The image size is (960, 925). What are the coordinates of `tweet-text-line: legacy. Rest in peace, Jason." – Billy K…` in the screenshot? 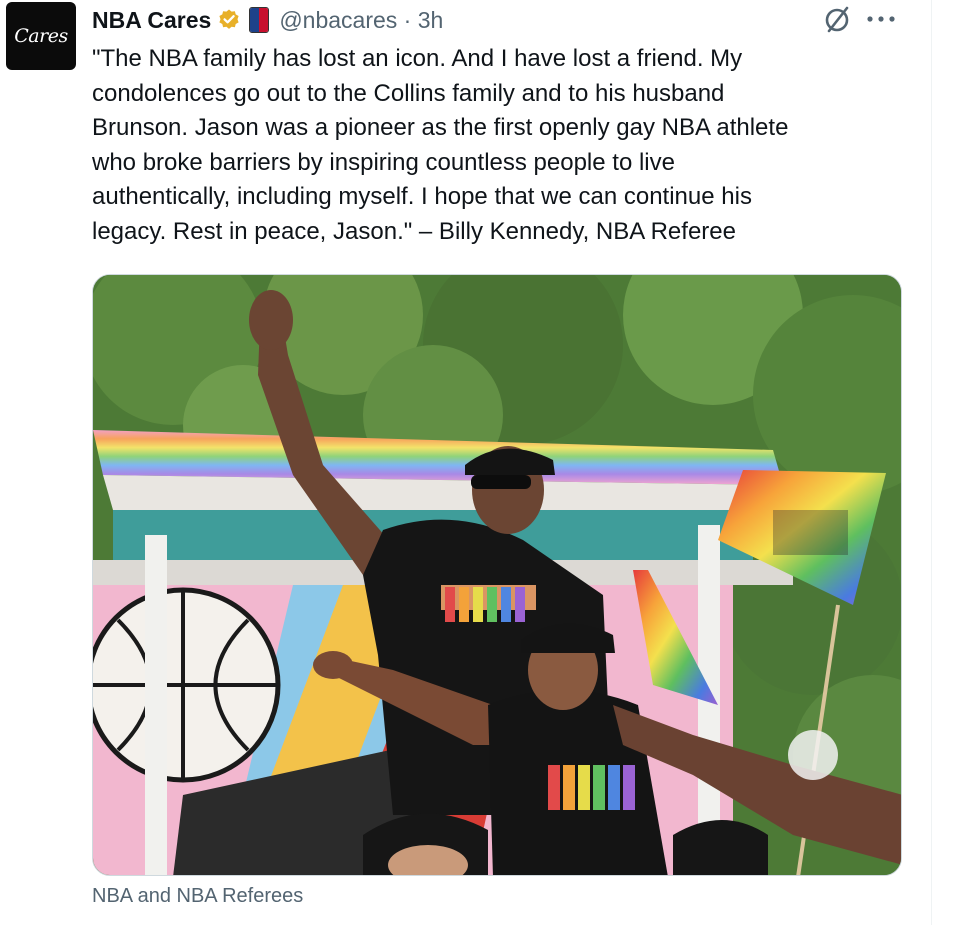 It's located at (414, 231).